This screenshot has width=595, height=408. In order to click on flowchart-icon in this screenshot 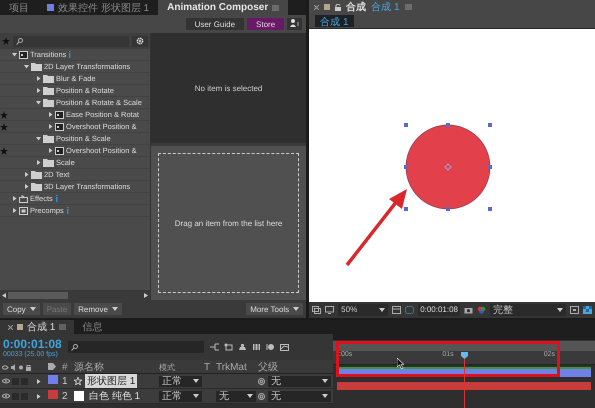, I will do `click(214, 347)`.